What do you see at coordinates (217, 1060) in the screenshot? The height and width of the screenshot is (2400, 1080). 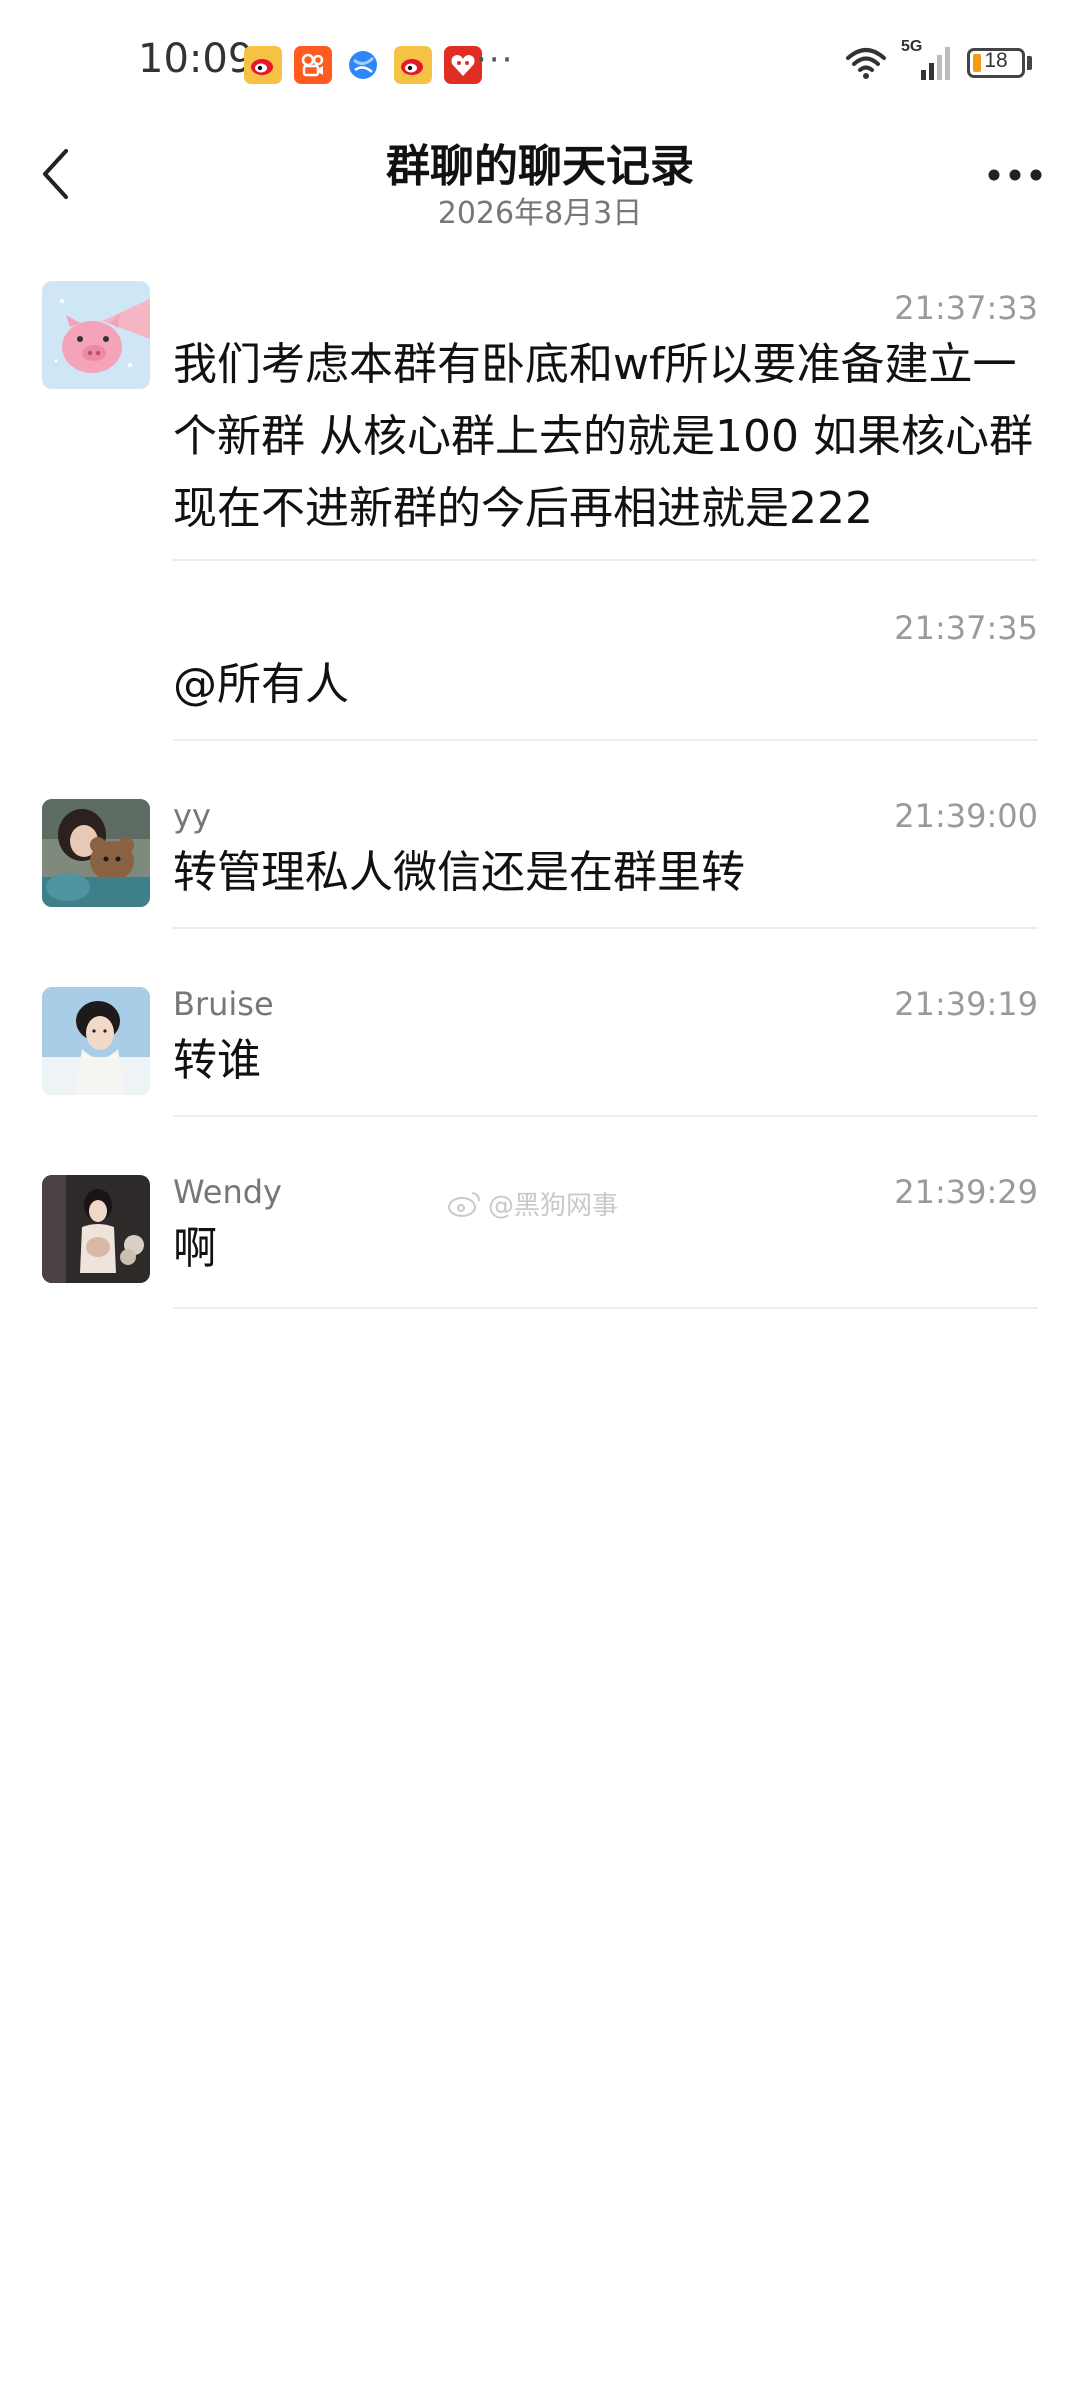 I see `message-text: 转谁` at bounding box center [217, 1060].